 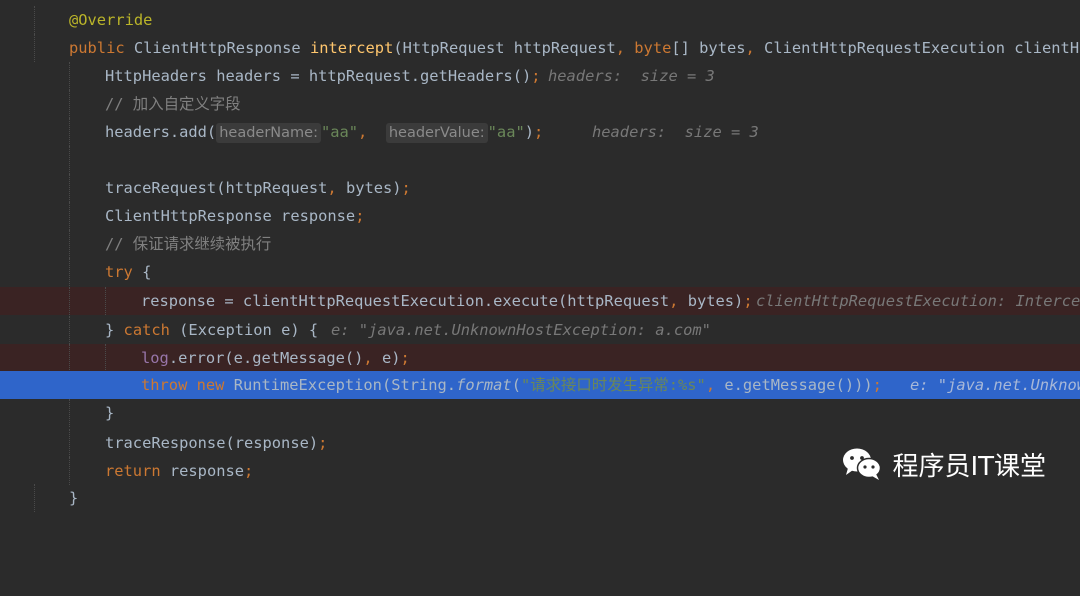 I want to click on try-block-open: try {, so click(x=128, y=272).